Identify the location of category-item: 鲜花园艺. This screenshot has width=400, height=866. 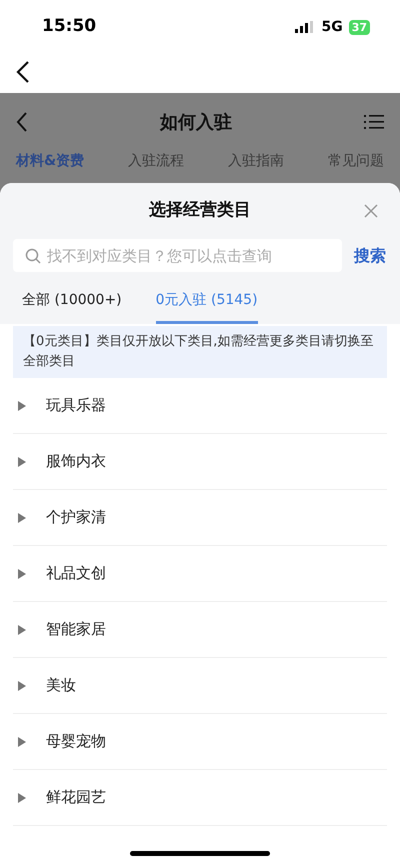
(76, 797).